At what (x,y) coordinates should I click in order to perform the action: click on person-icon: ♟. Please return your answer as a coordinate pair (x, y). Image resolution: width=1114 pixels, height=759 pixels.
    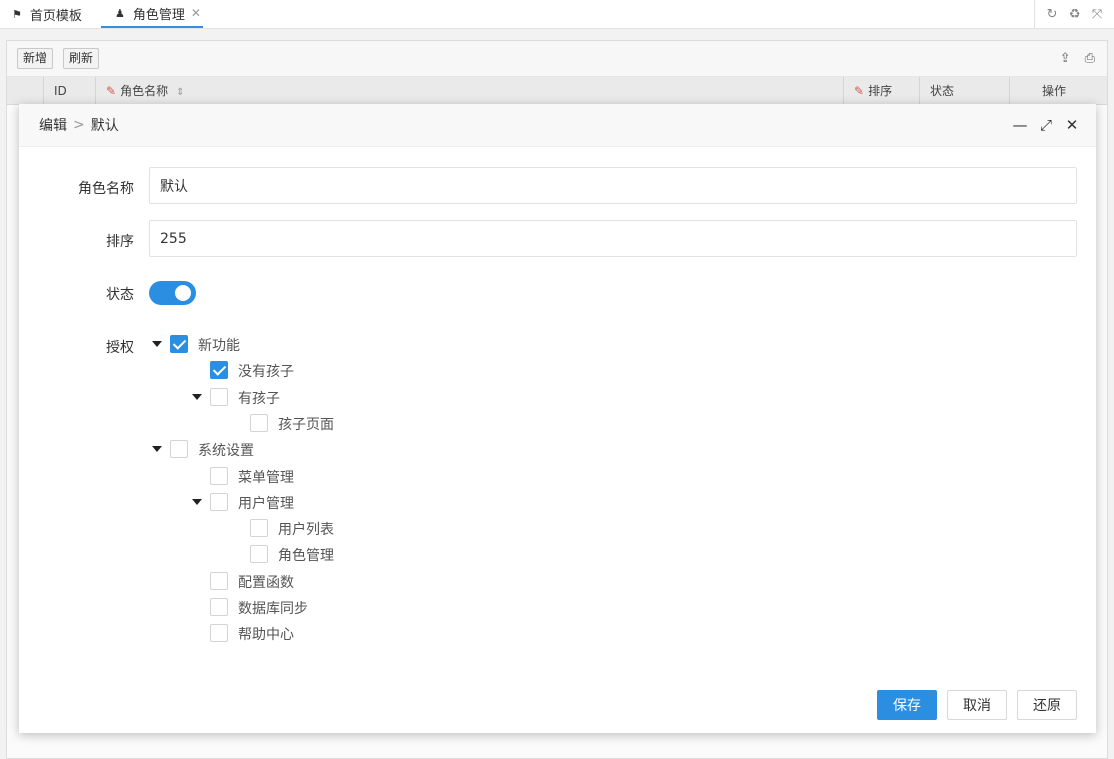
    Looking at the image, I should click on (120, 13).